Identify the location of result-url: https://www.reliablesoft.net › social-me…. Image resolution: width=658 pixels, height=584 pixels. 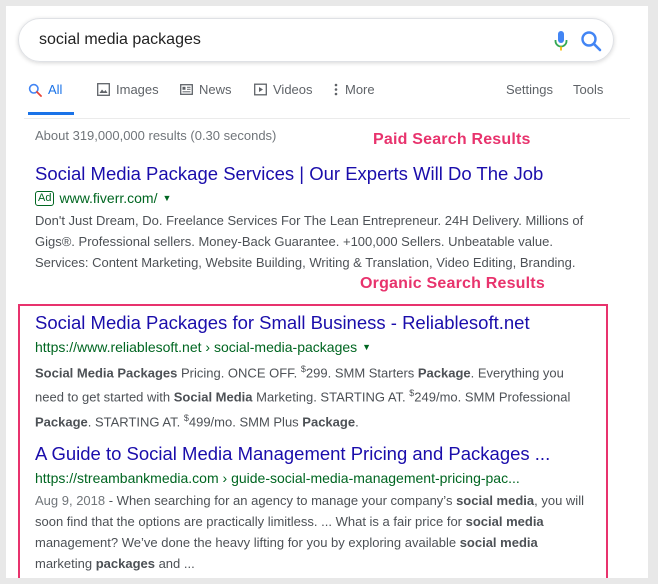
(320, 347).